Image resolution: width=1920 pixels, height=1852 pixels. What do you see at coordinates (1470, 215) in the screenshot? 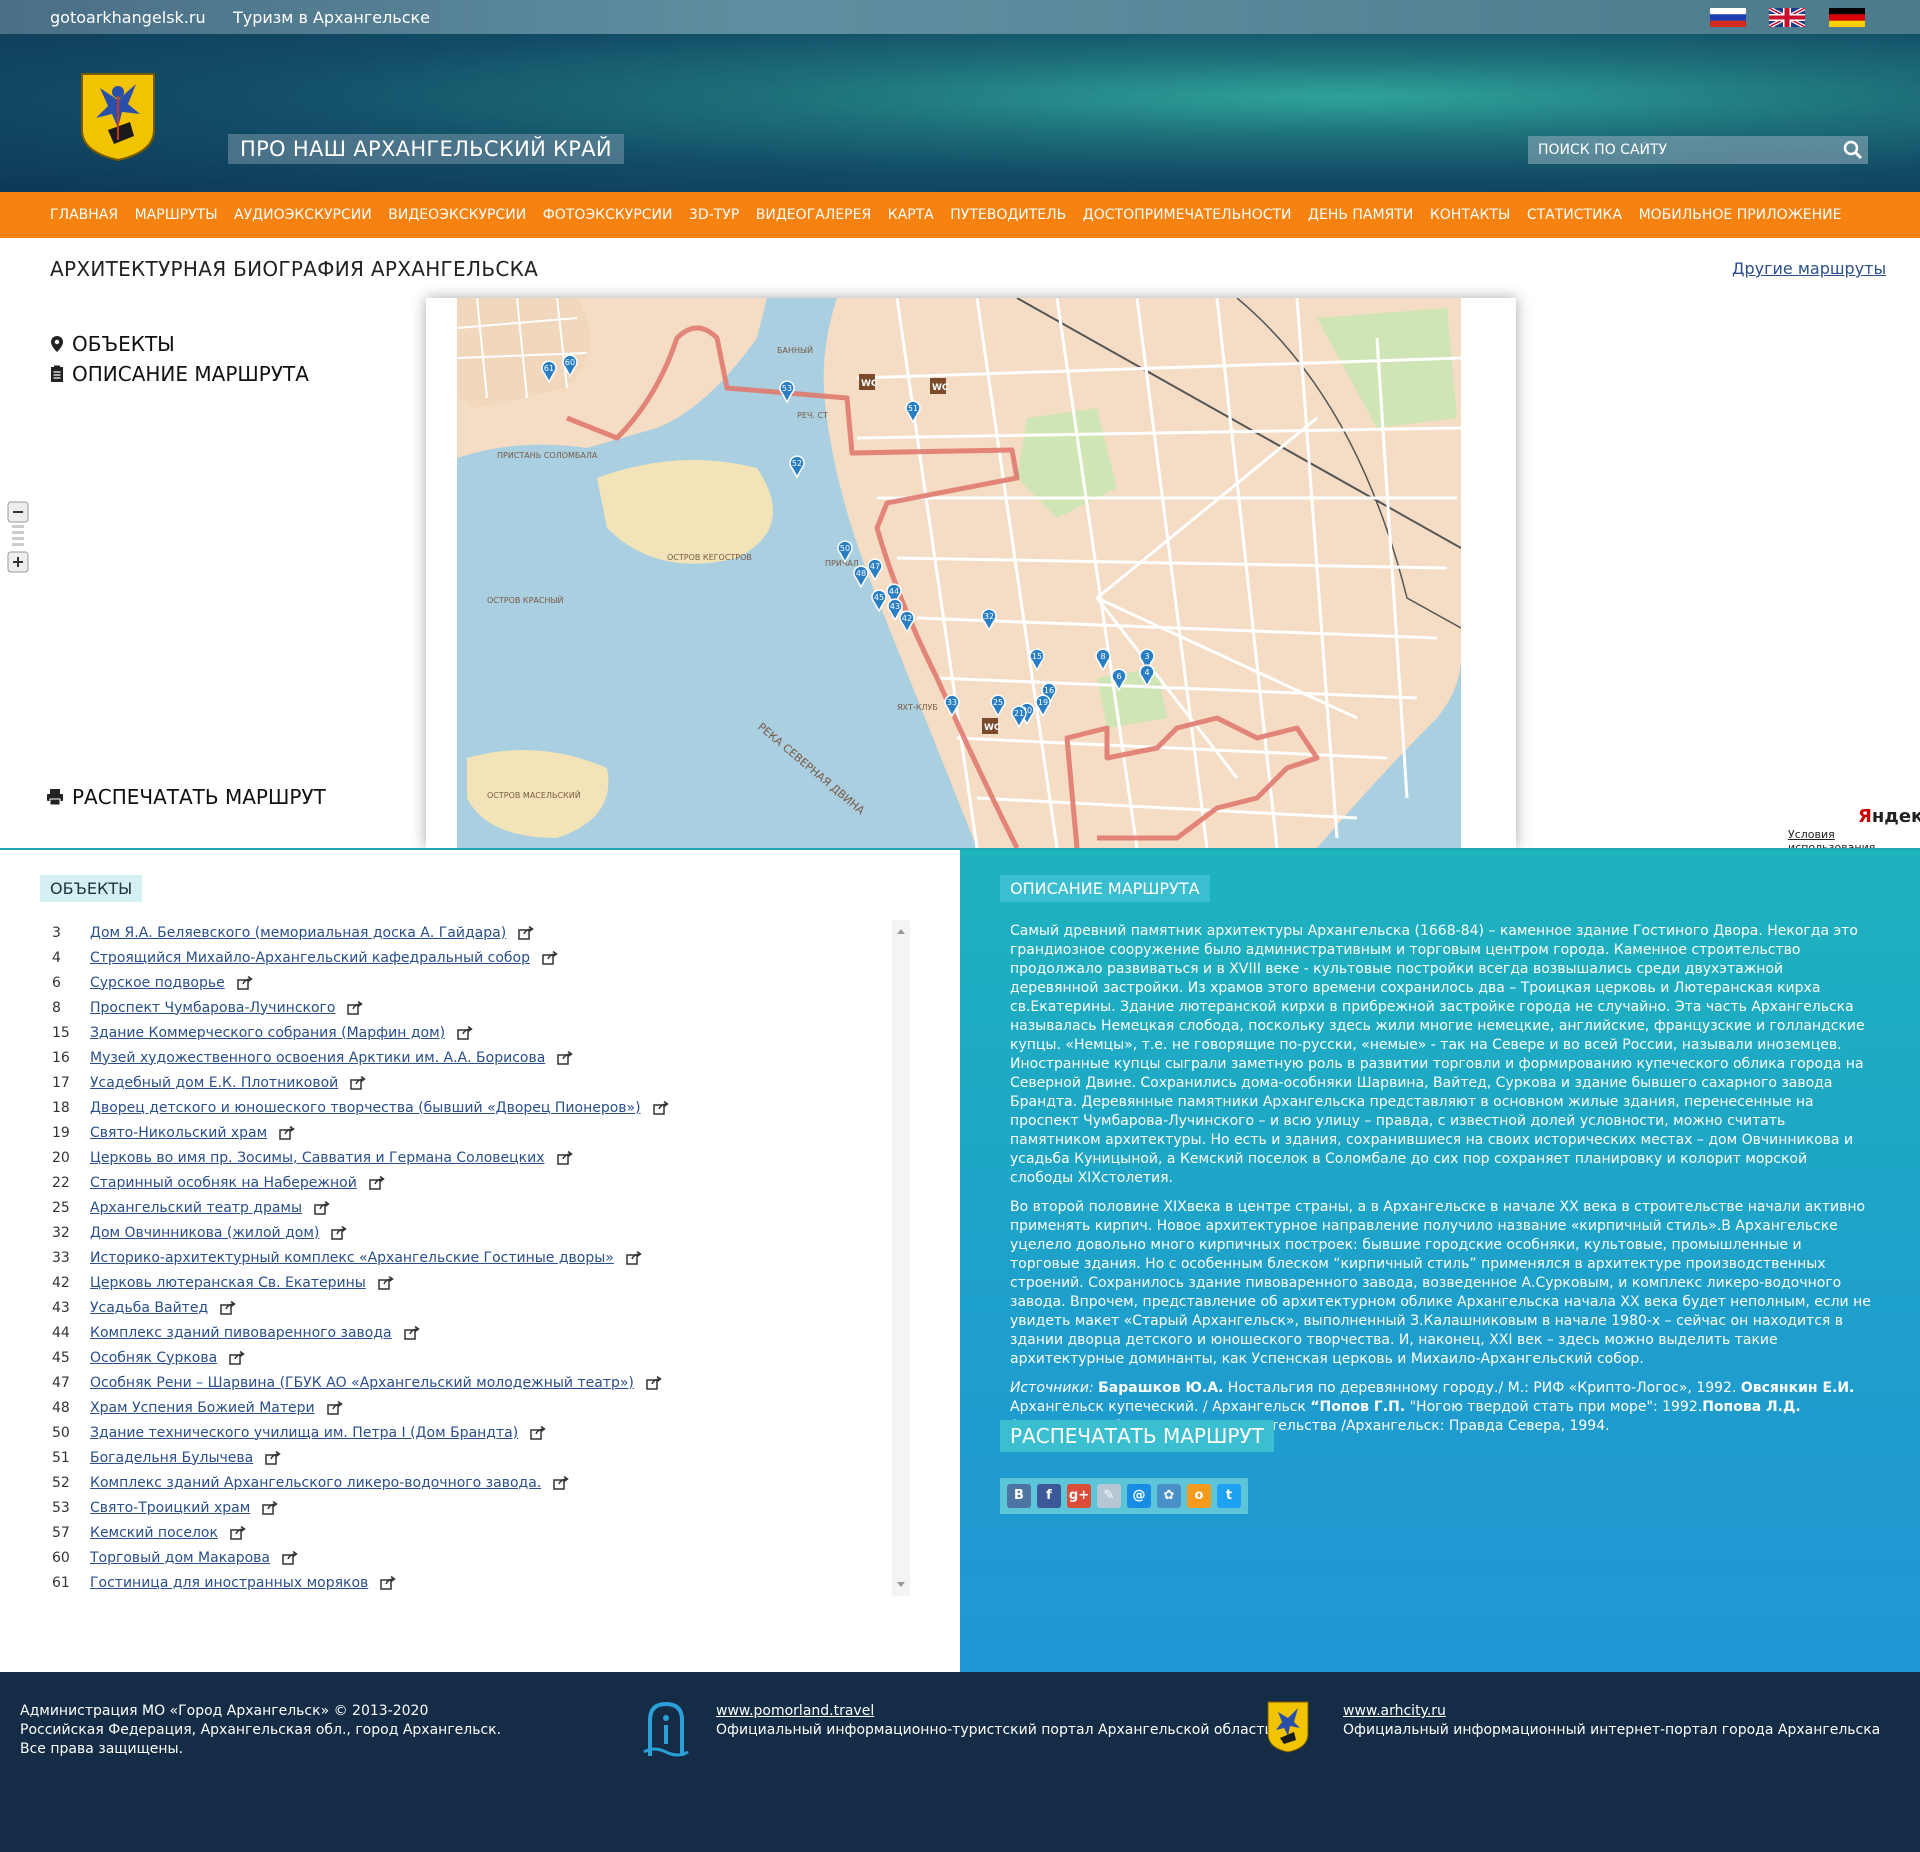
I see `nav-item: КОНТАКТЫ` at bounding box center [1470, 215].